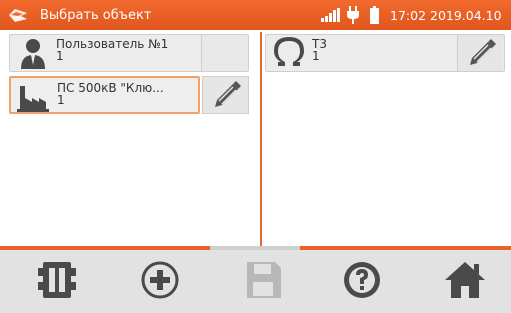 Image resolution: width=511 pixels, height=313 pixels. What do you see at coordinates (33, 54) in the screenshot?
I see `person-icon` at bounding box center [33, 54].